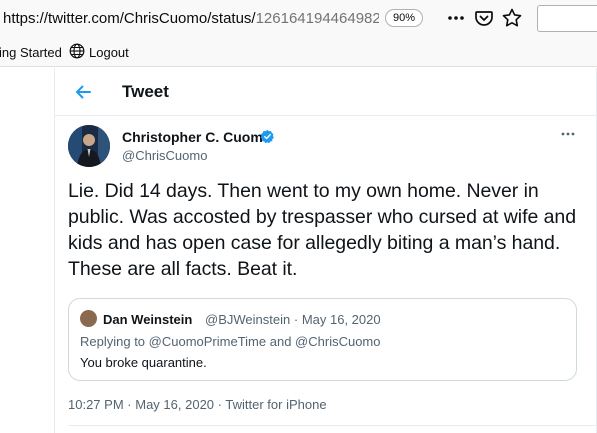 Image resolution: width=597 pixels, height=433 pixels. I want to click on quote-date: May 16, 2020, so click(341, 319).